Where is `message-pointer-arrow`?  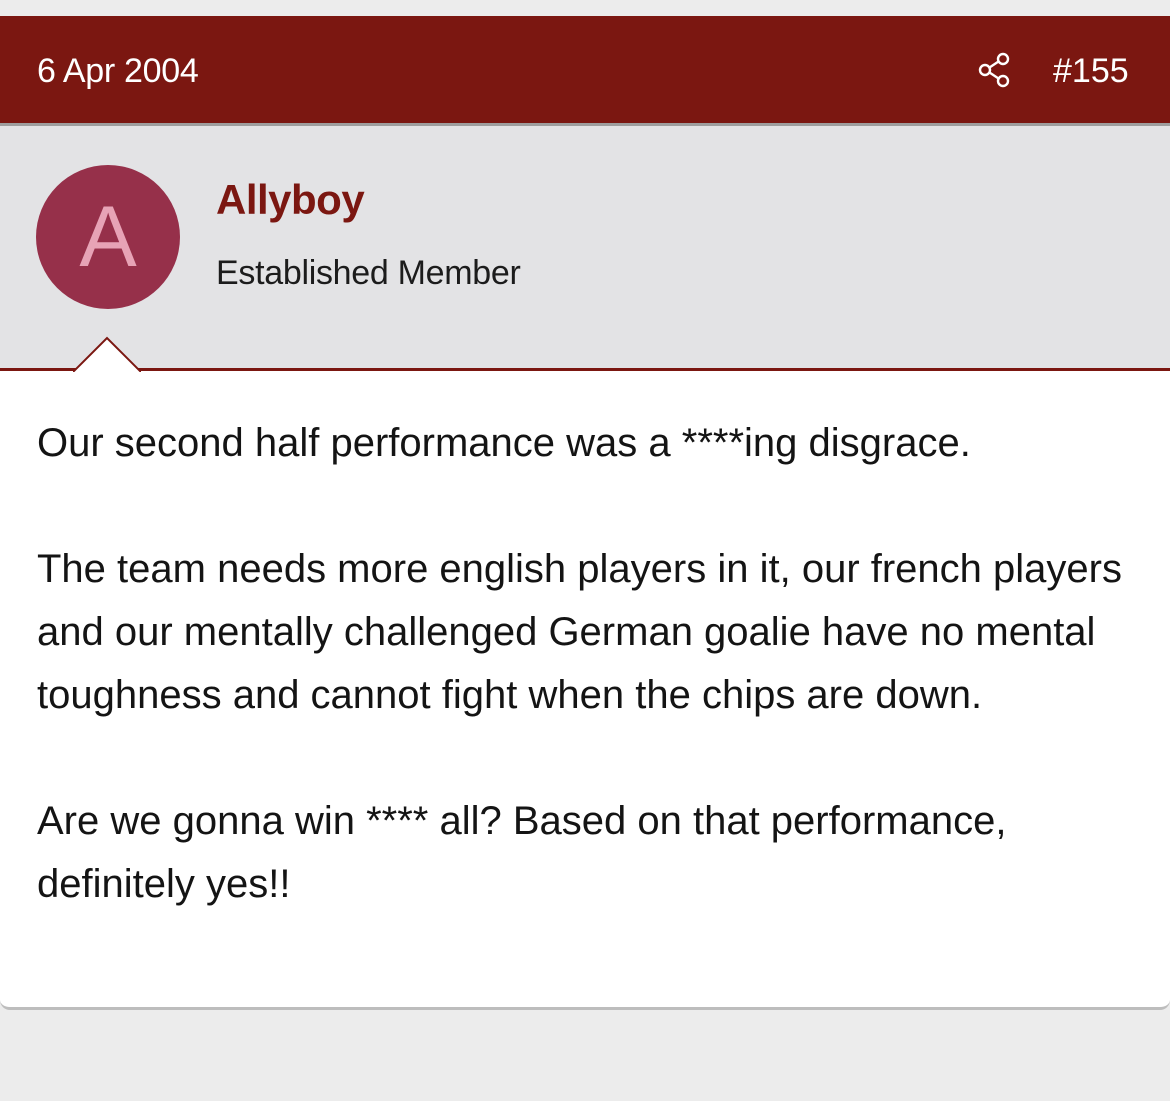 message-pointer-arrow is located at coordinates (107, 354).